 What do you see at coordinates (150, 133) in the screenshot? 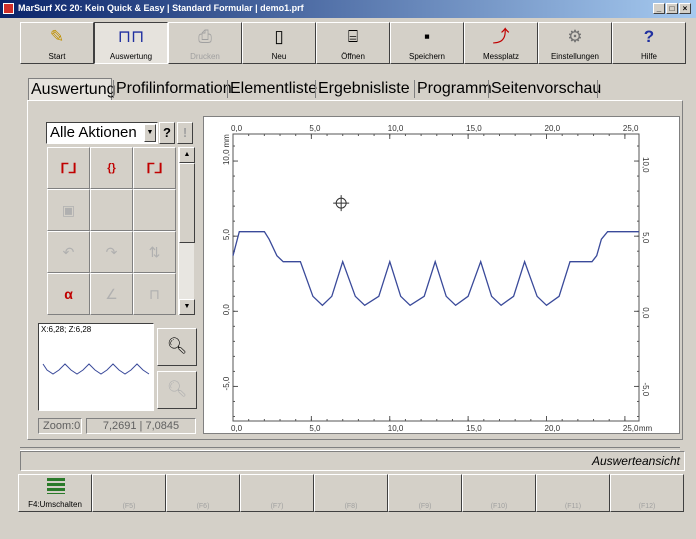
I see `chevron-down-icon: ▼` at bounding box center [150, 133].